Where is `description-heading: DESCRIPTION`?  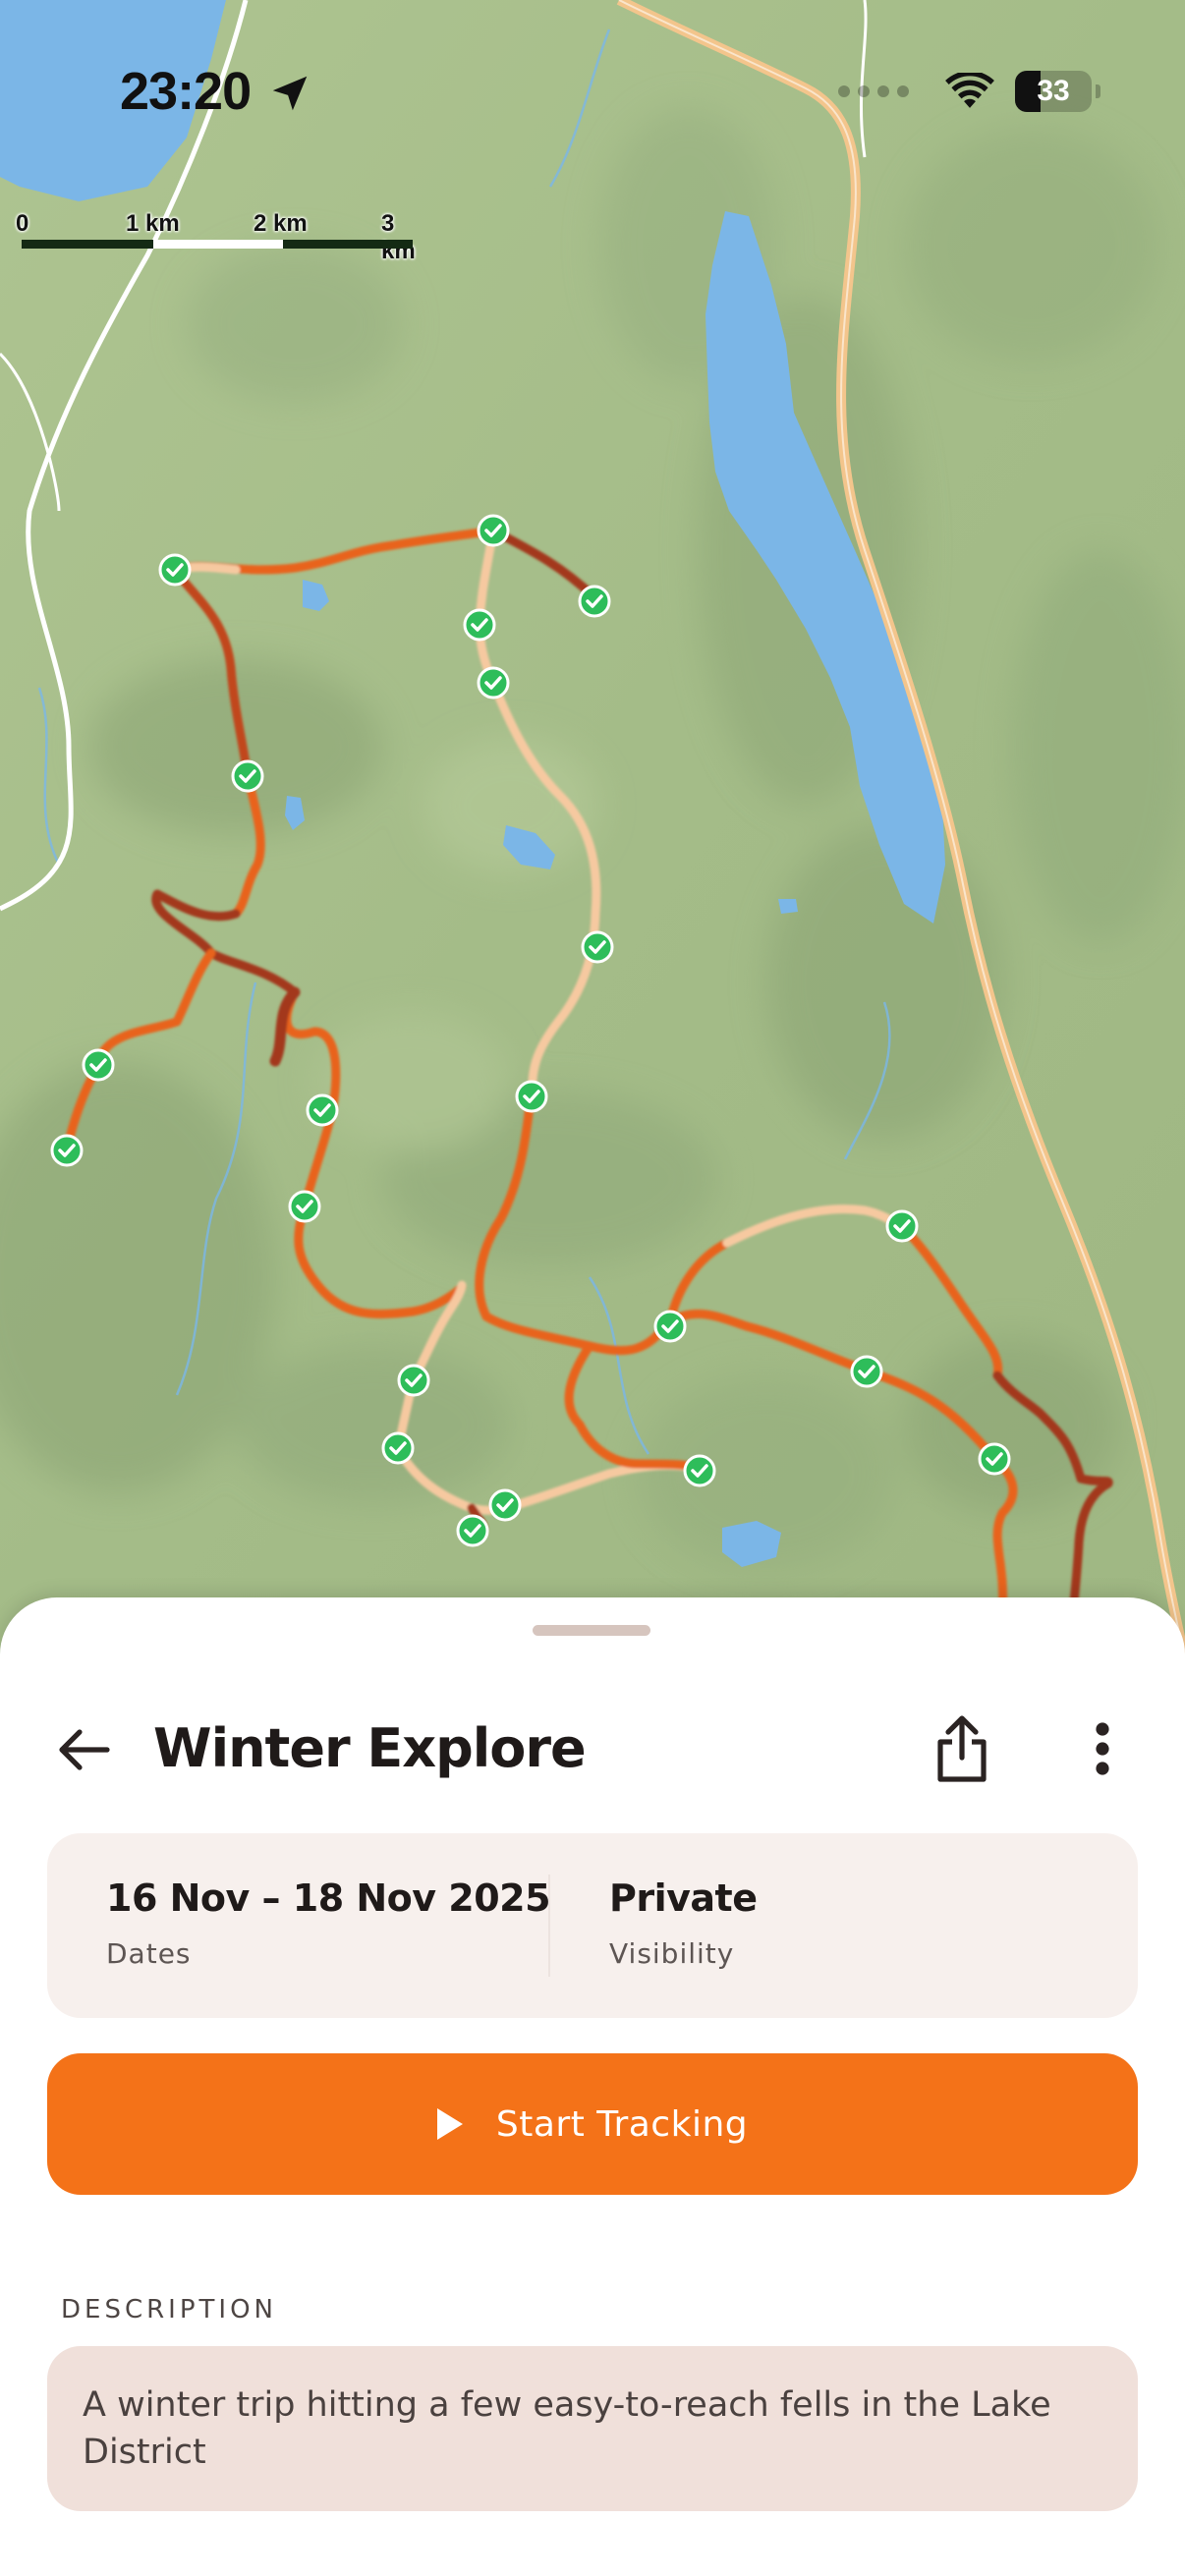 description-heading: DESCRIPTION is located at coordinates (169, 2309).